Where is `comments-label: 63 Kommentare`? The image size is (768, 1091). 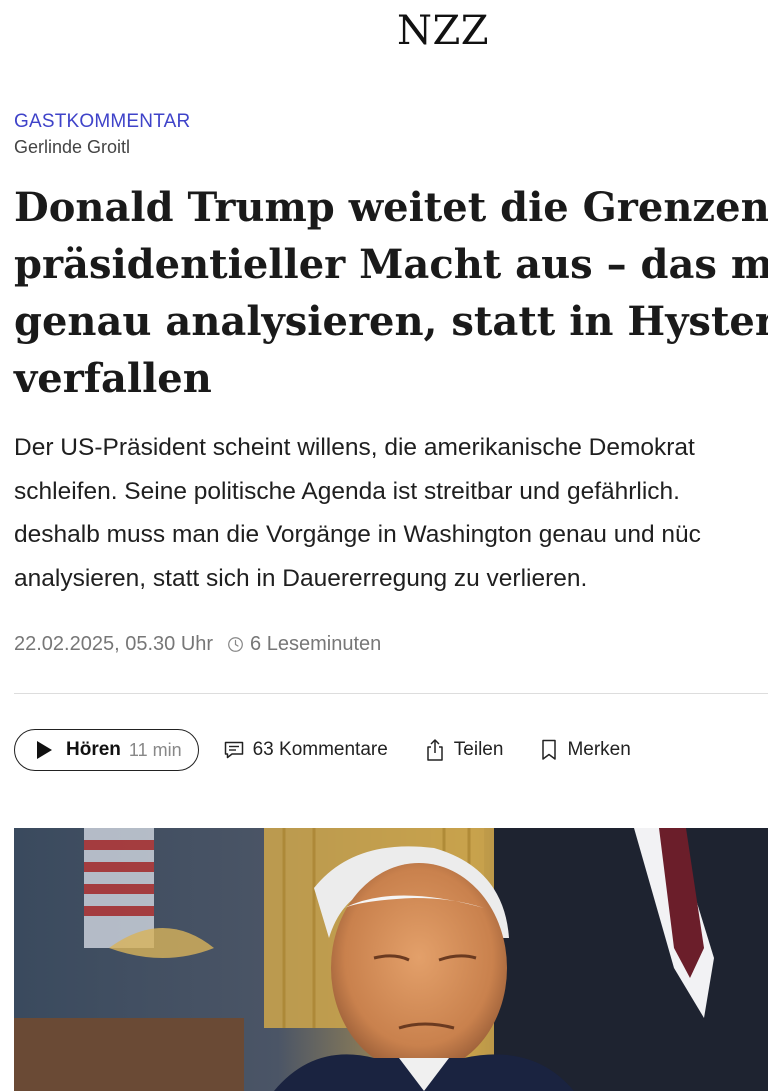 comments-label: 63 Kommentare is located at coordinates (320, 749).